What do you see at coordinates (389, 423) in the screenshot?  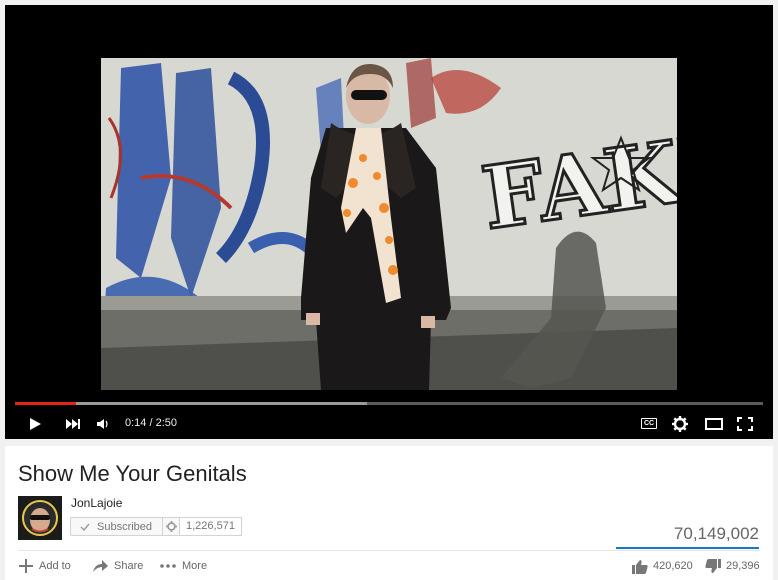 I see `player-controls: 0:14 / 2:50 CC` at bounding box center [389, 423].